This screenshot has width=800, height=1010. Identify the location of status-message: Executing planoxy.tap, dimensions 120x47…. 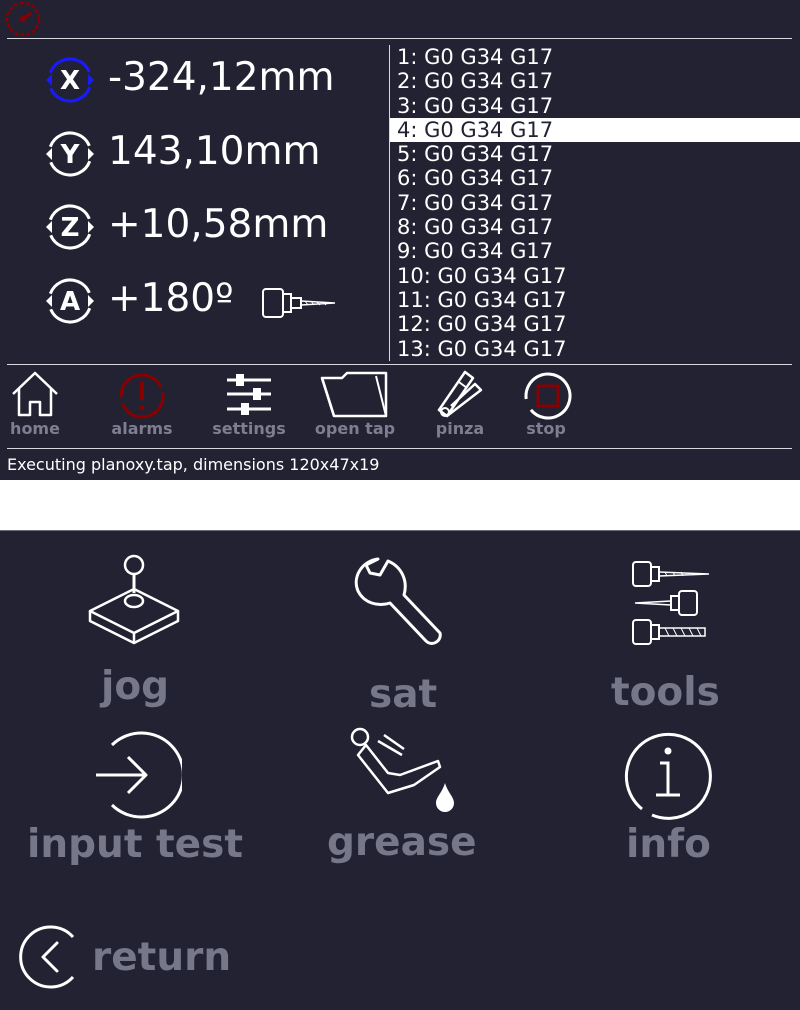
(193, 464).